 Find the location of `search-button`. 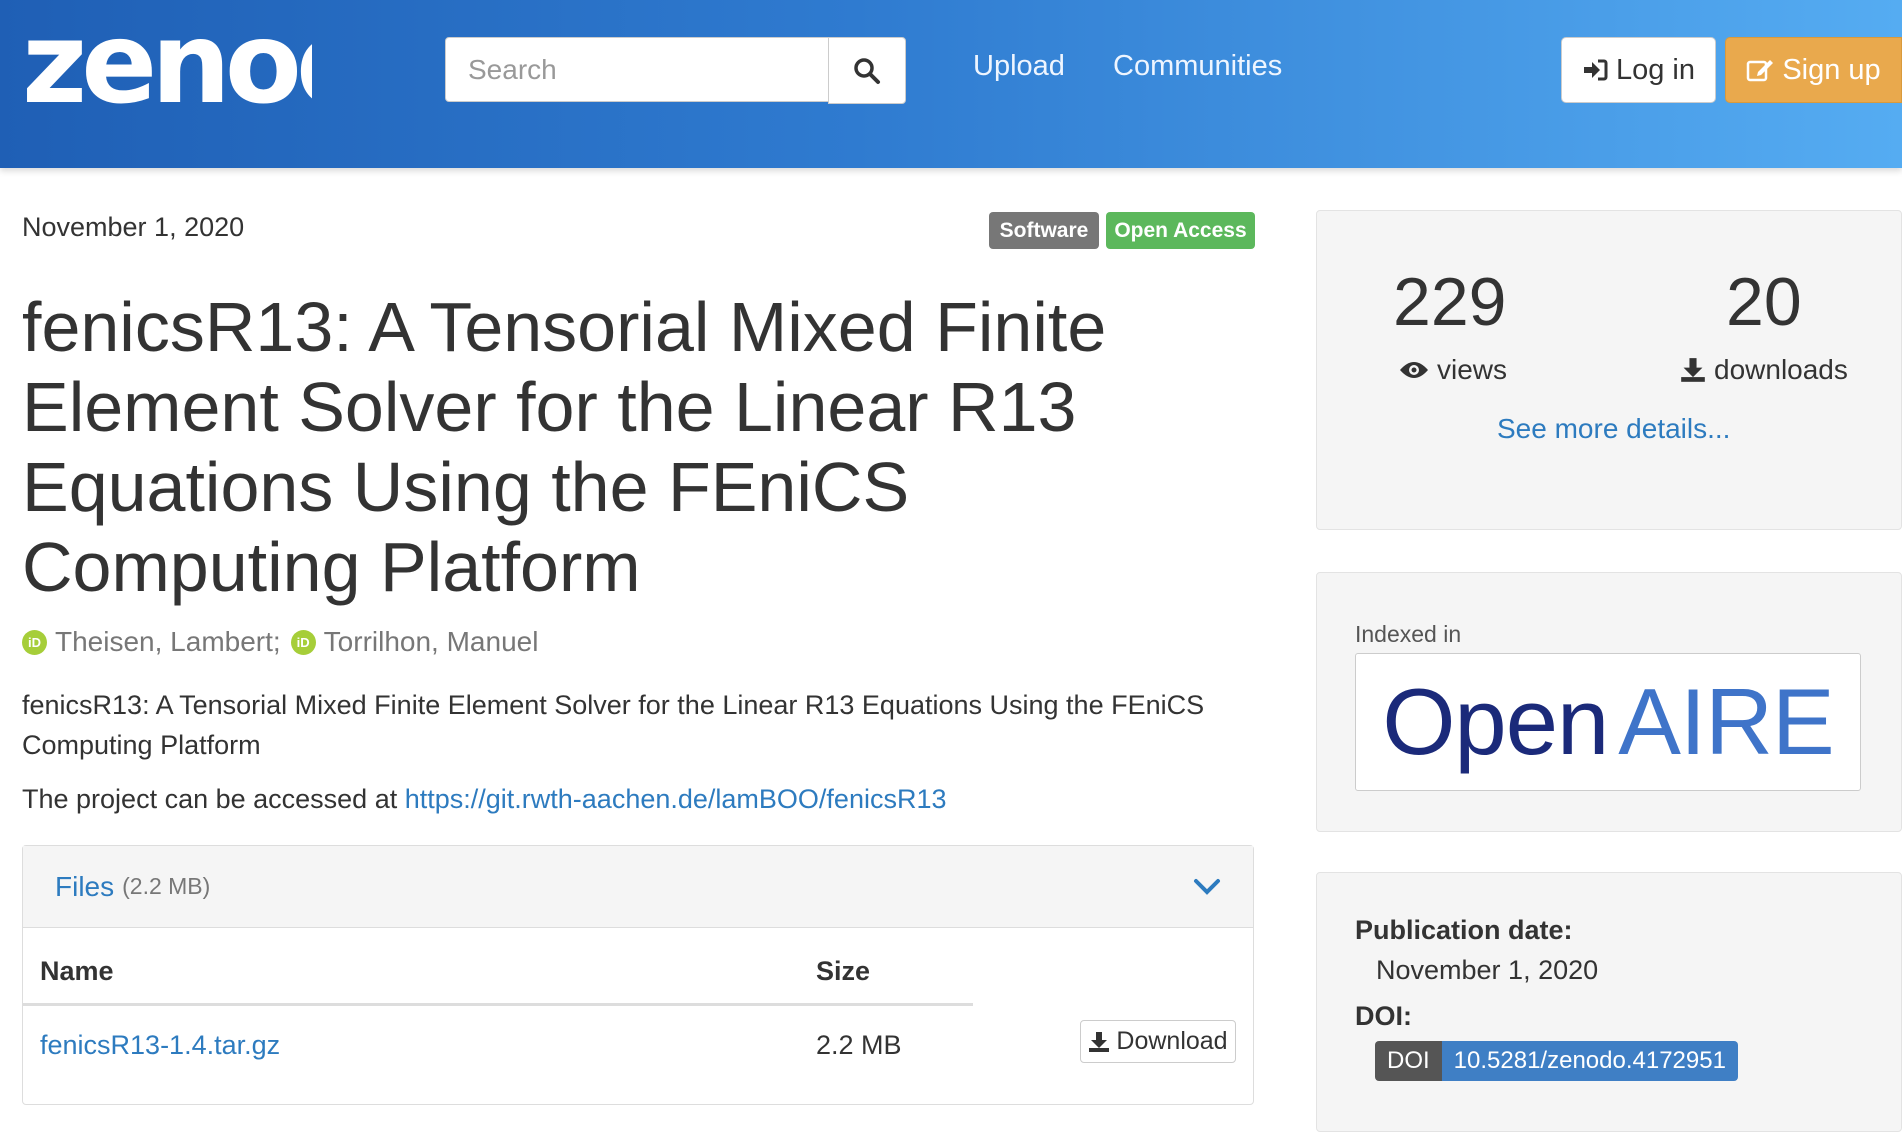

search-button is located at coordinates (867, 70).